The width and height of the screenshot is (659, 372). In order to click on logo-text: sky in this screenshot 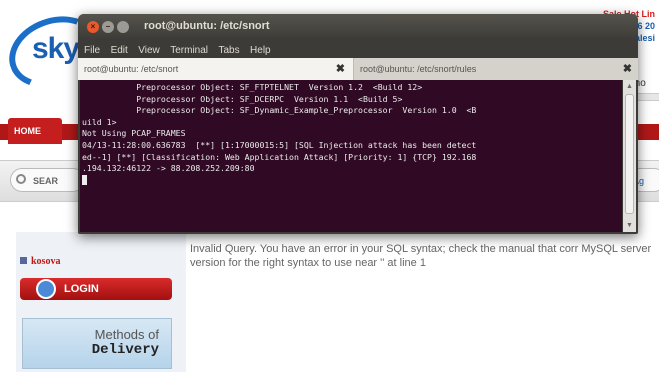, I will do `click(56, 48)`.